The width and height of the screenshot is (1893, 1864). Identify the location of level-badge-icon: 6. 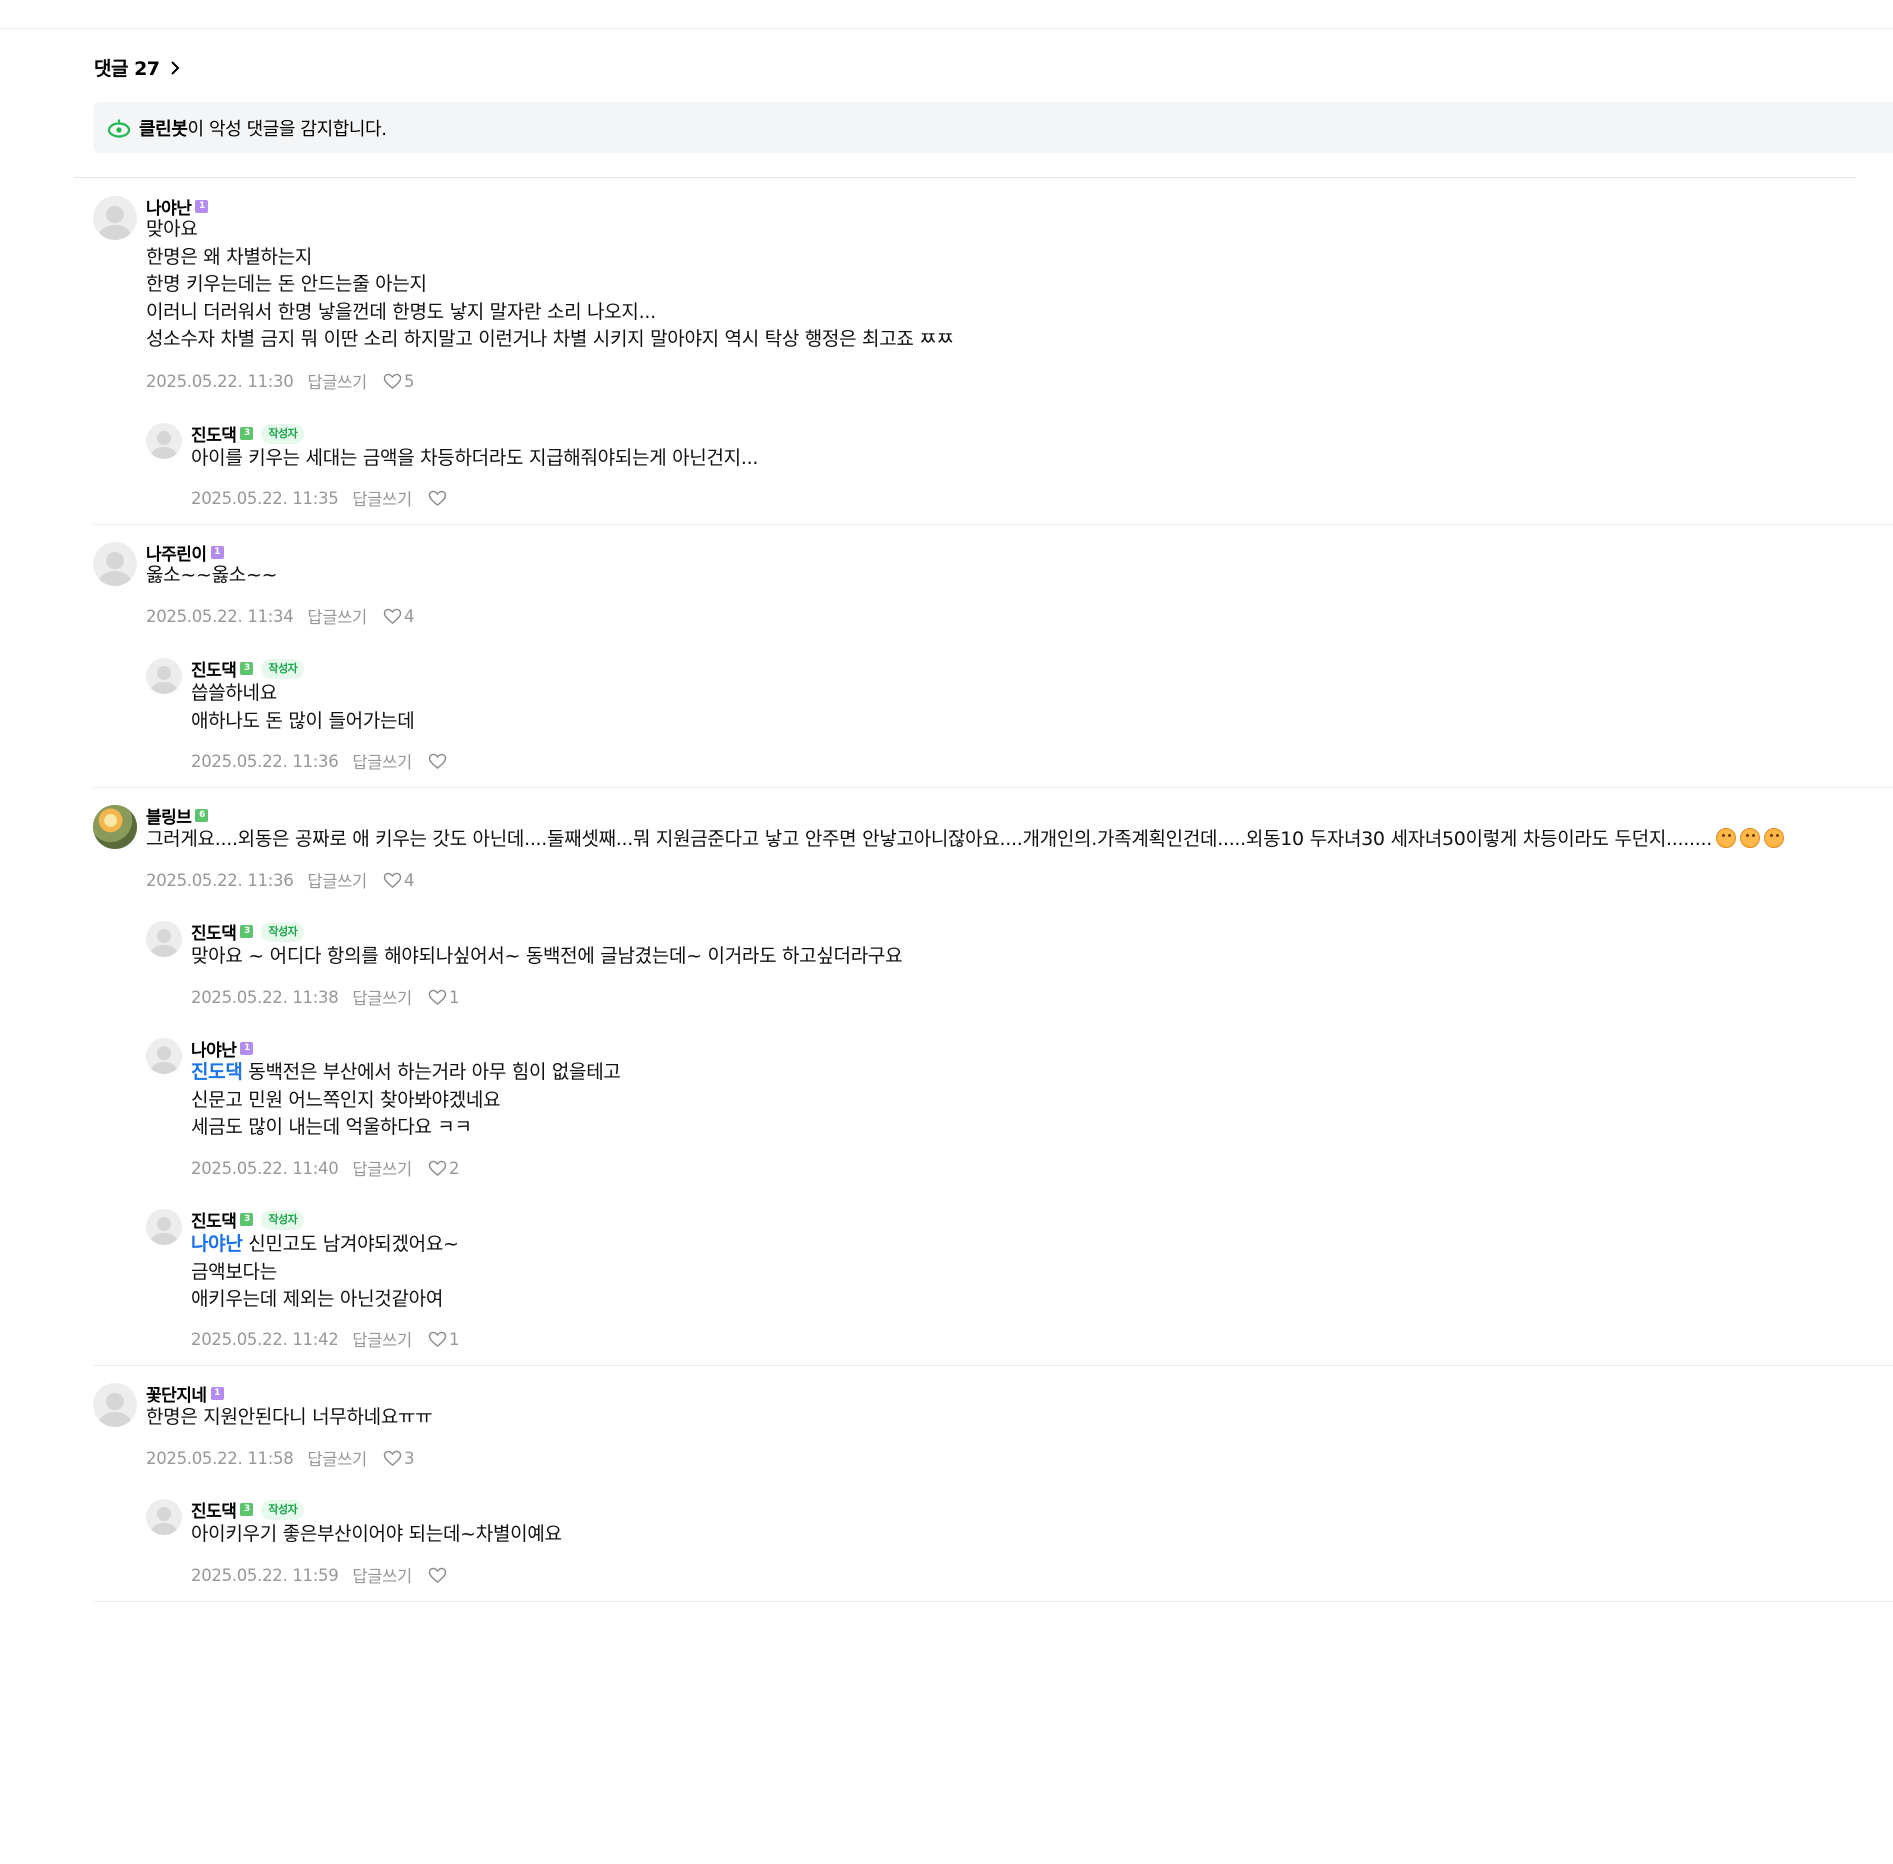
(202, 815).